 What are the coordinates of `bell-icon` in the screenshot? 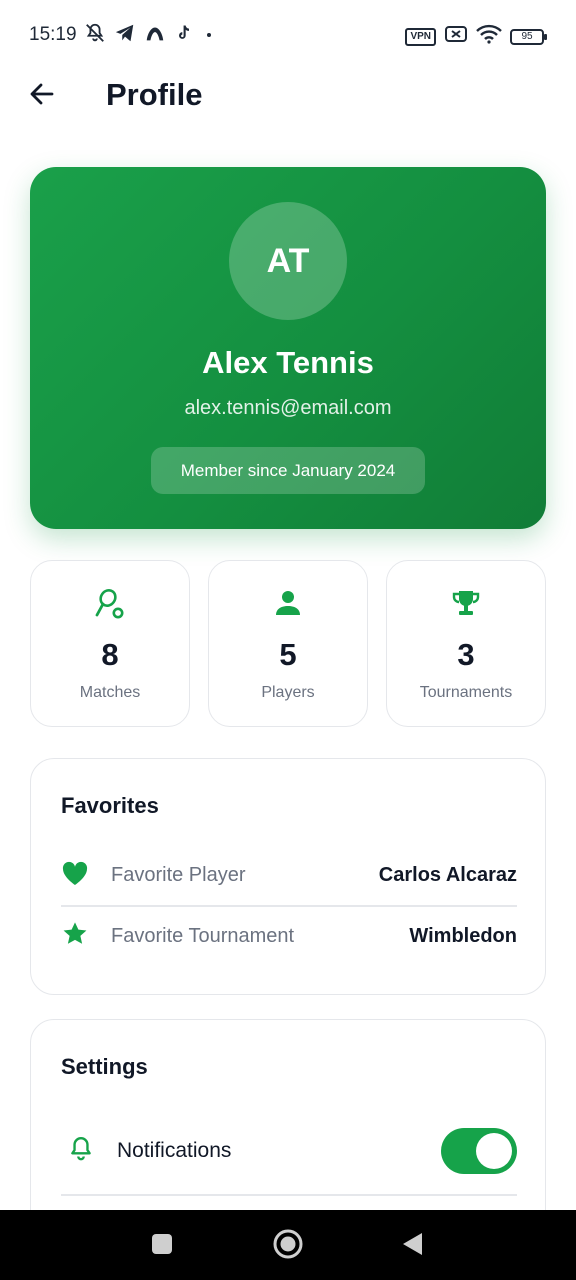 It's located at (81, 1151).